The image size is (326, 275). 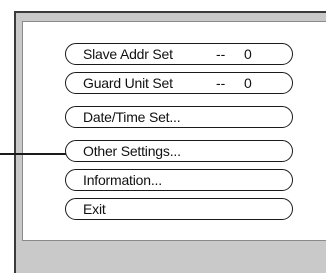 What do you see at coordinates (179, 83) in the screenshot?
I see `menu-item-guard-unit-set: Guard Unit Set -- 0` at bounding box center [179, 83].